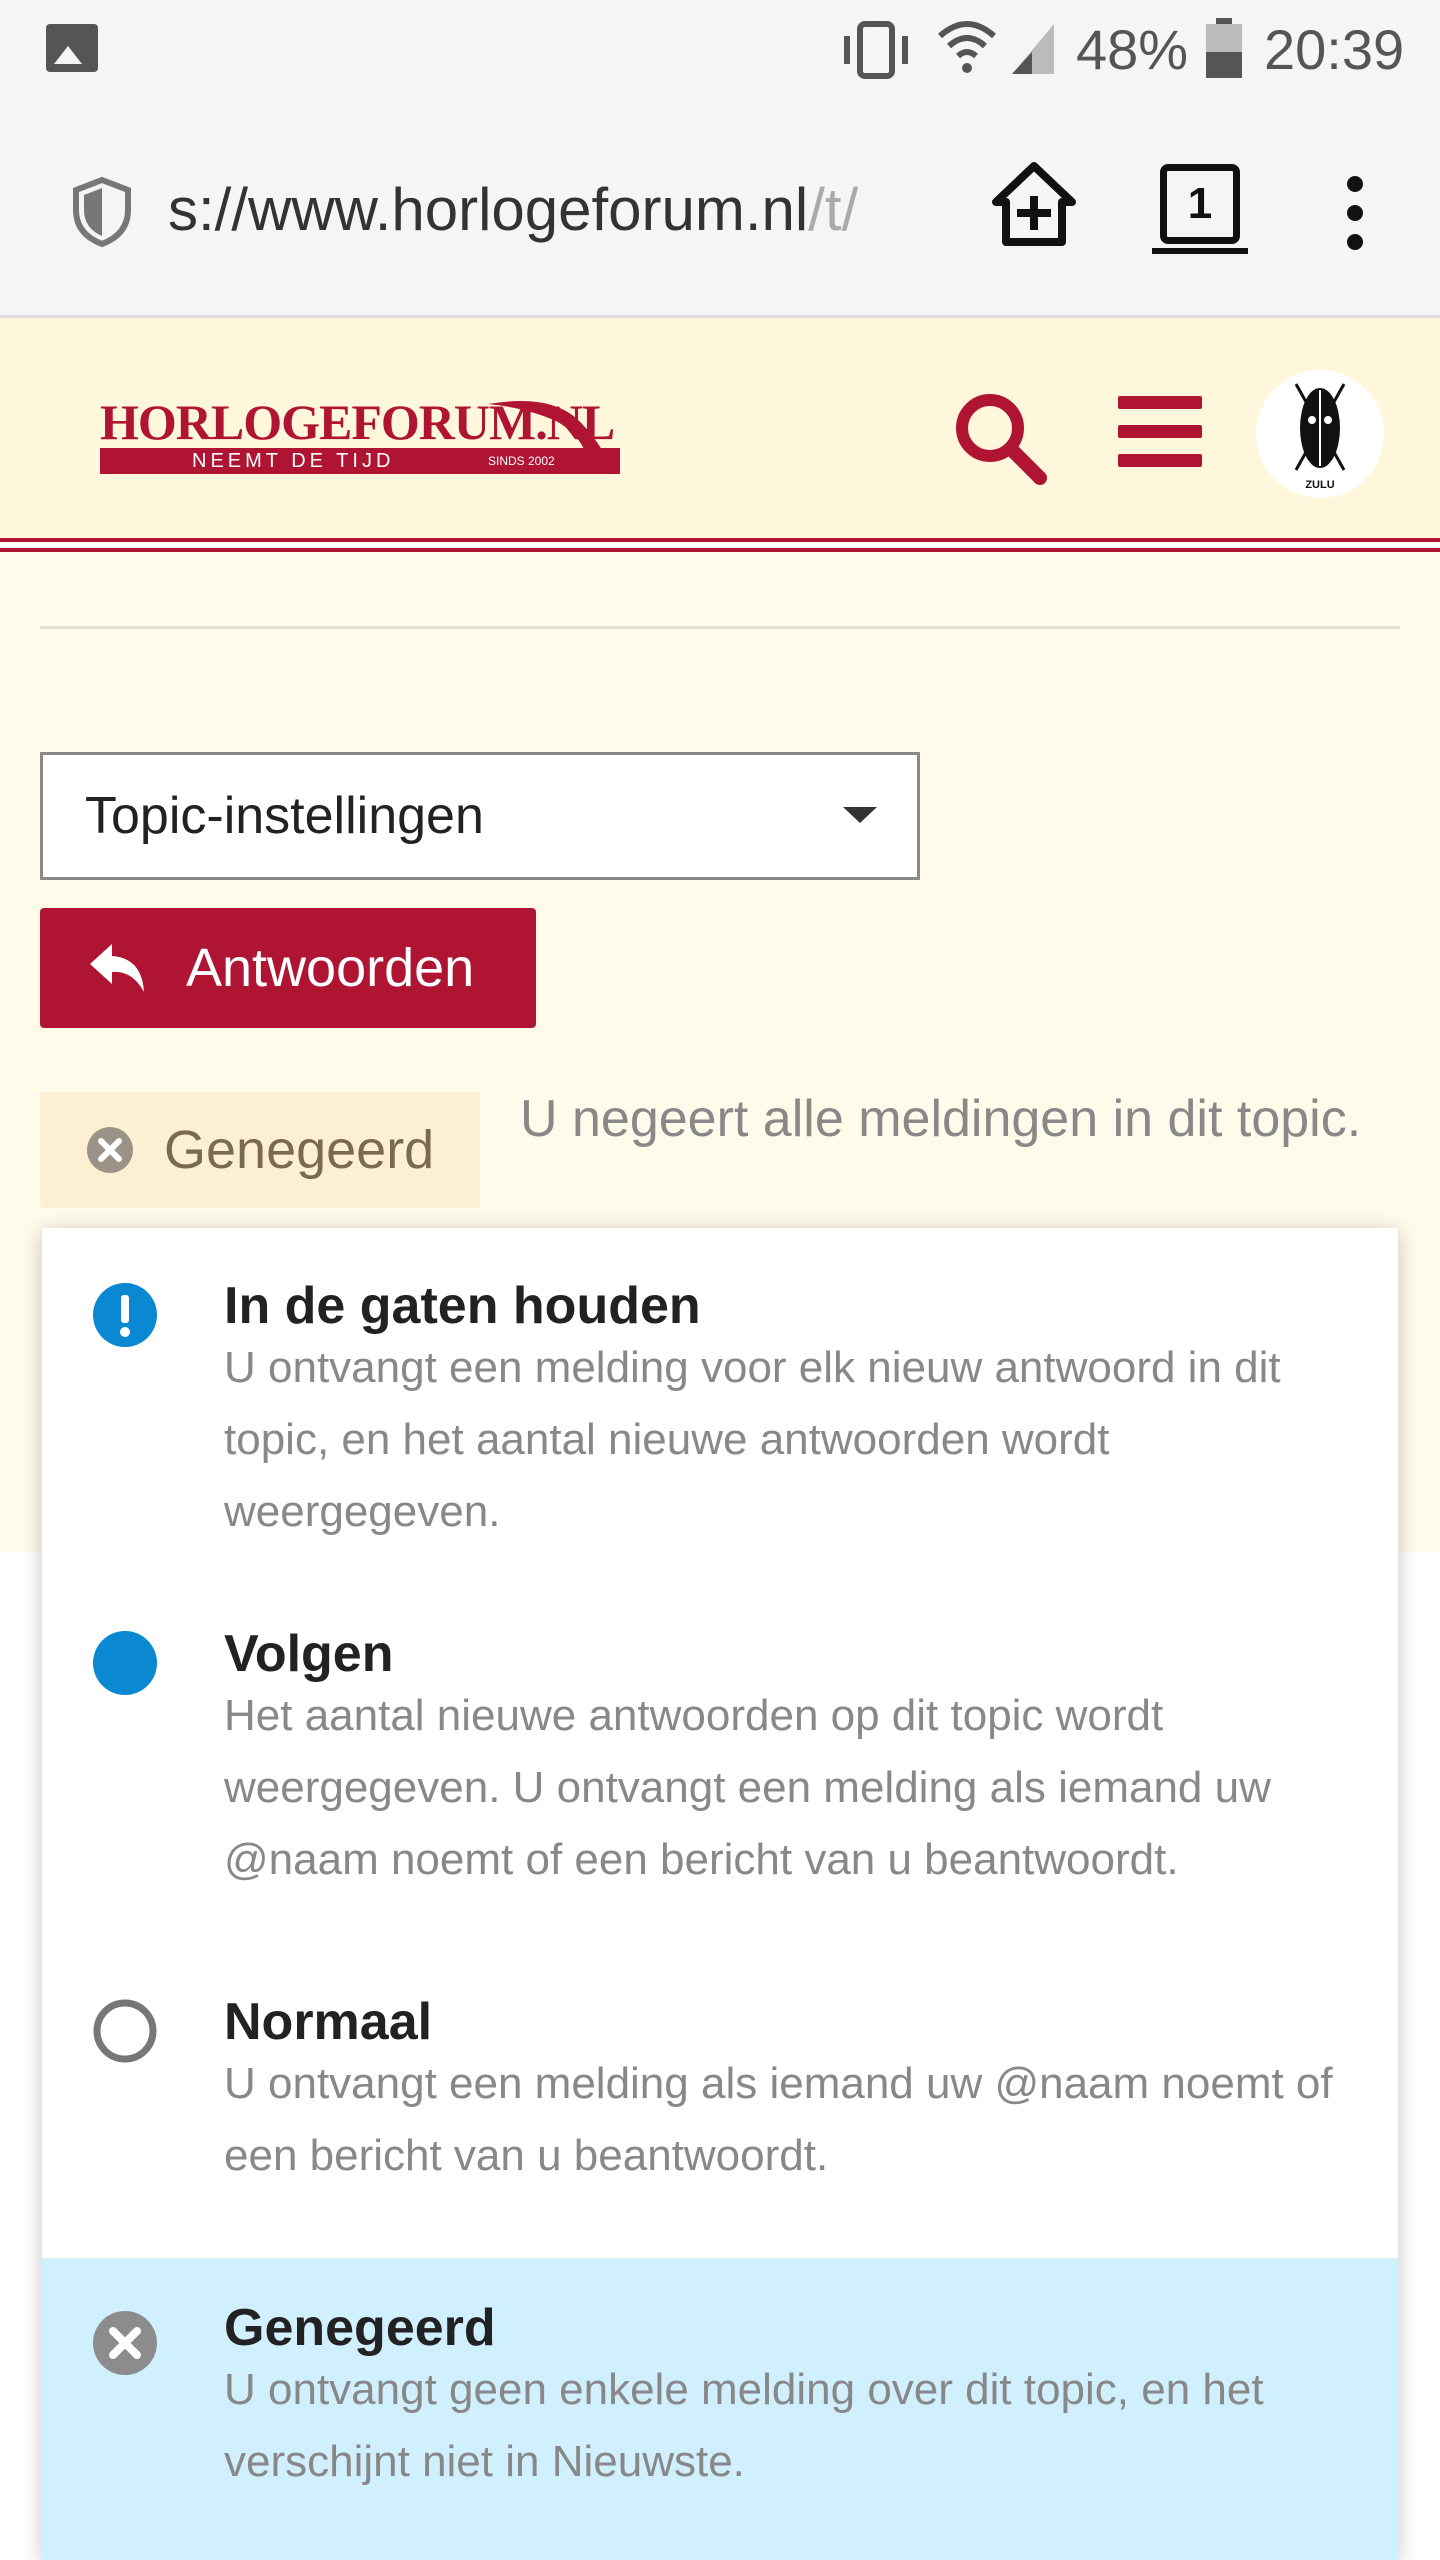 This screenshot has width=1440, height=2560. Describe the element at coordinates (1132, 49) in the screenshot. I see `battery-percent: 48%` at that location.